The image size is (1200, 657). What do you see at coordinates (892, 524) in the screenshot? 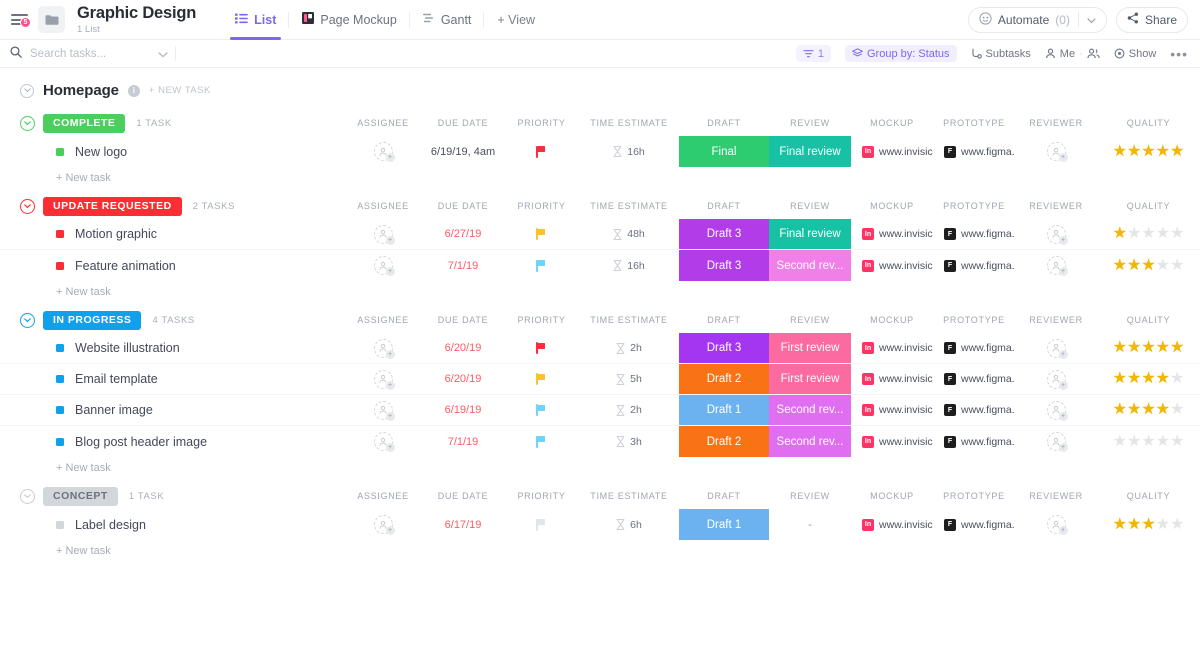
I see `cell-mockup: In www.invisic` at bounding box center [892, 524].